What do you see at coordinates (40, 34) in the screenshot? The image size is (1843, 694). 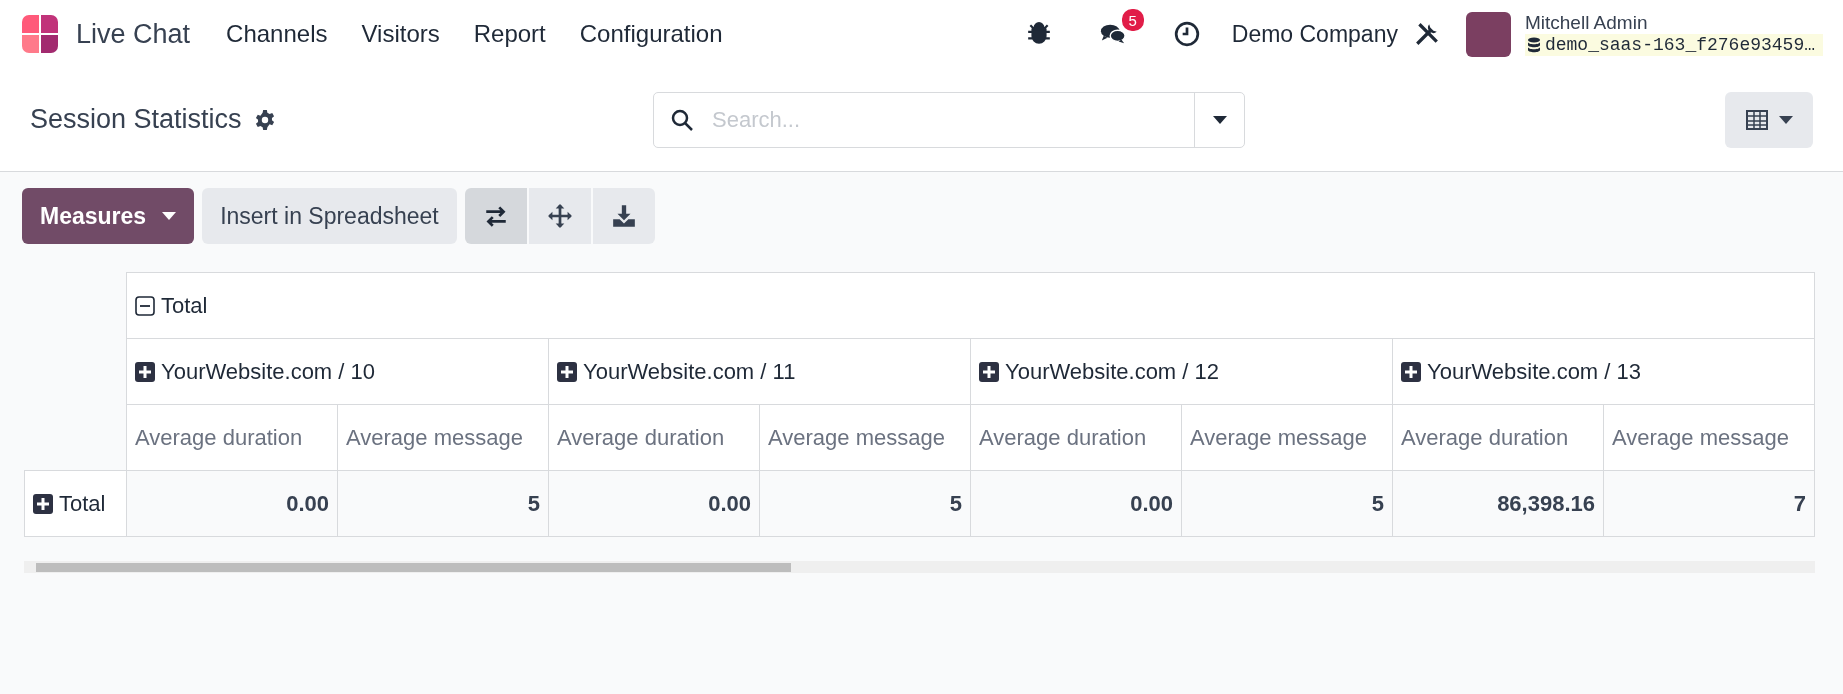 I see `app-logo` at bounding box center [40, 34].